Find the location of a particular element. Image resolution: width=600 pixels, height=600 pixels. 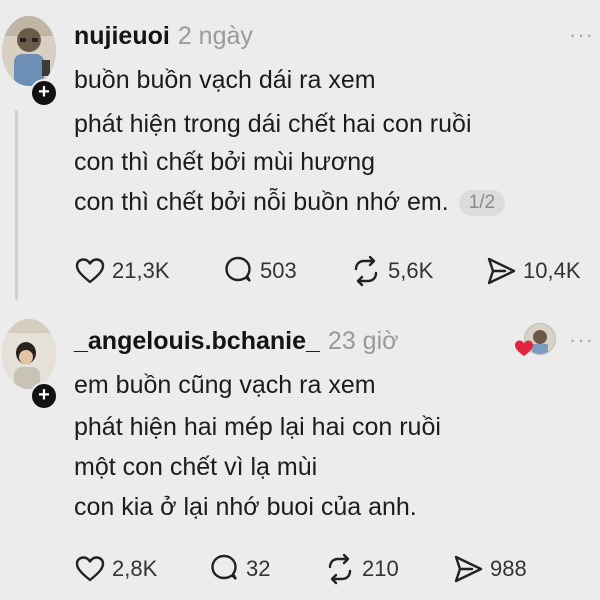

post-text-line: con kia ở lại nhớ buoi của anh. is located at coordinates (245, 507).